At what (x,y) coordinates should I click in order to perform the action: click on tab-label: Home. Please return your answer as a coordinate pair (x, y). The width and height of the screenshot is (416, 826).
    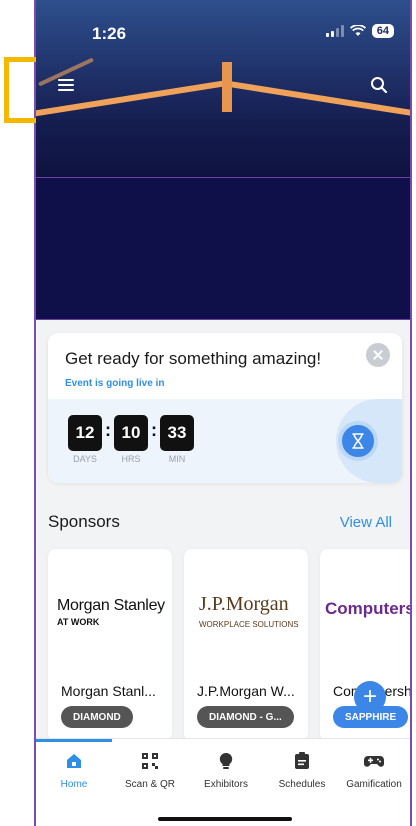
    Looking at the image, I should click on (74, 784).